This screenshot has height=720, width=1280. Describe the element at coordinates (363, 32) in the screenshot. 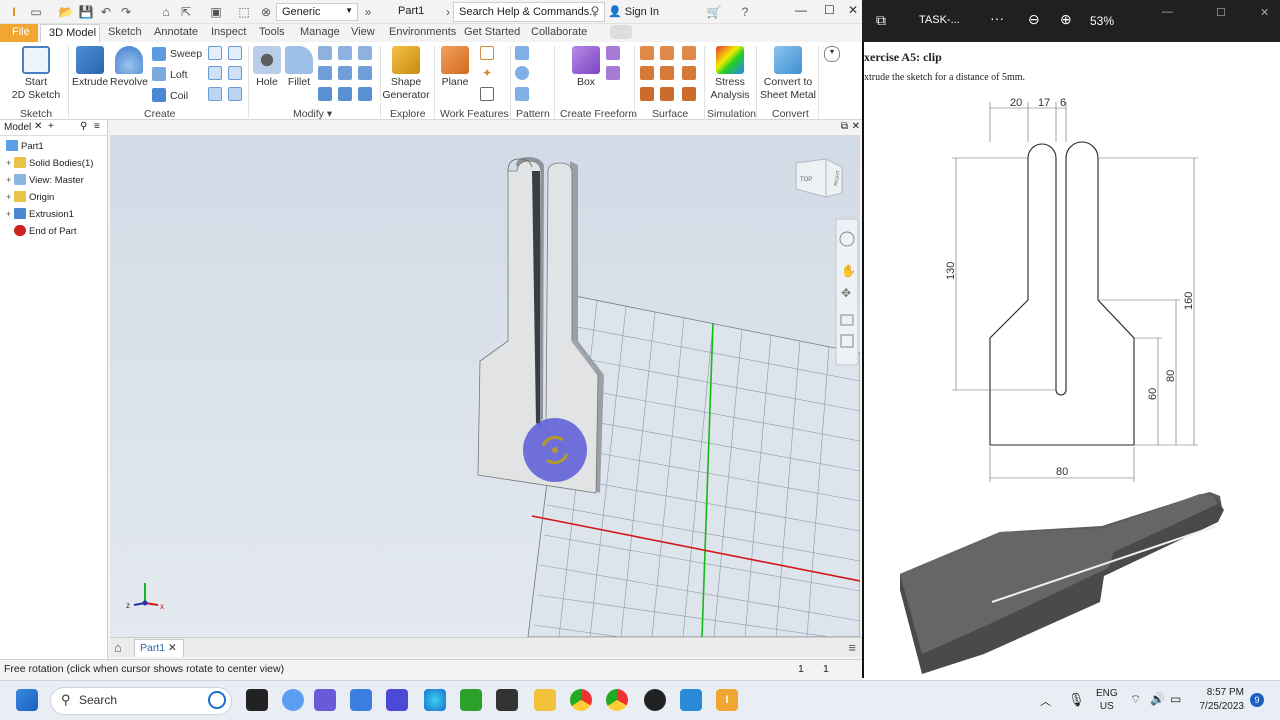

I see `tab-view: View` at that location.